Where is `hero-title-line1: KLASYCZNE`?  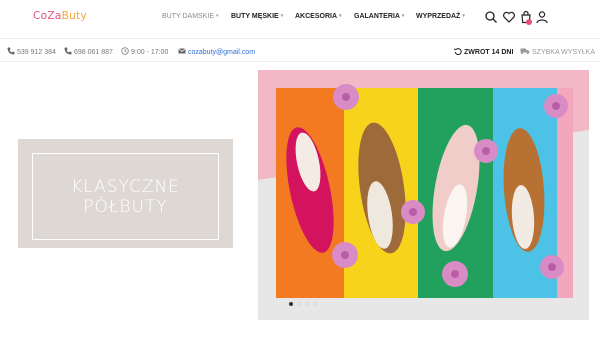
hero-title-line1: KLASYCZNE is located at coordinates (125, 186).